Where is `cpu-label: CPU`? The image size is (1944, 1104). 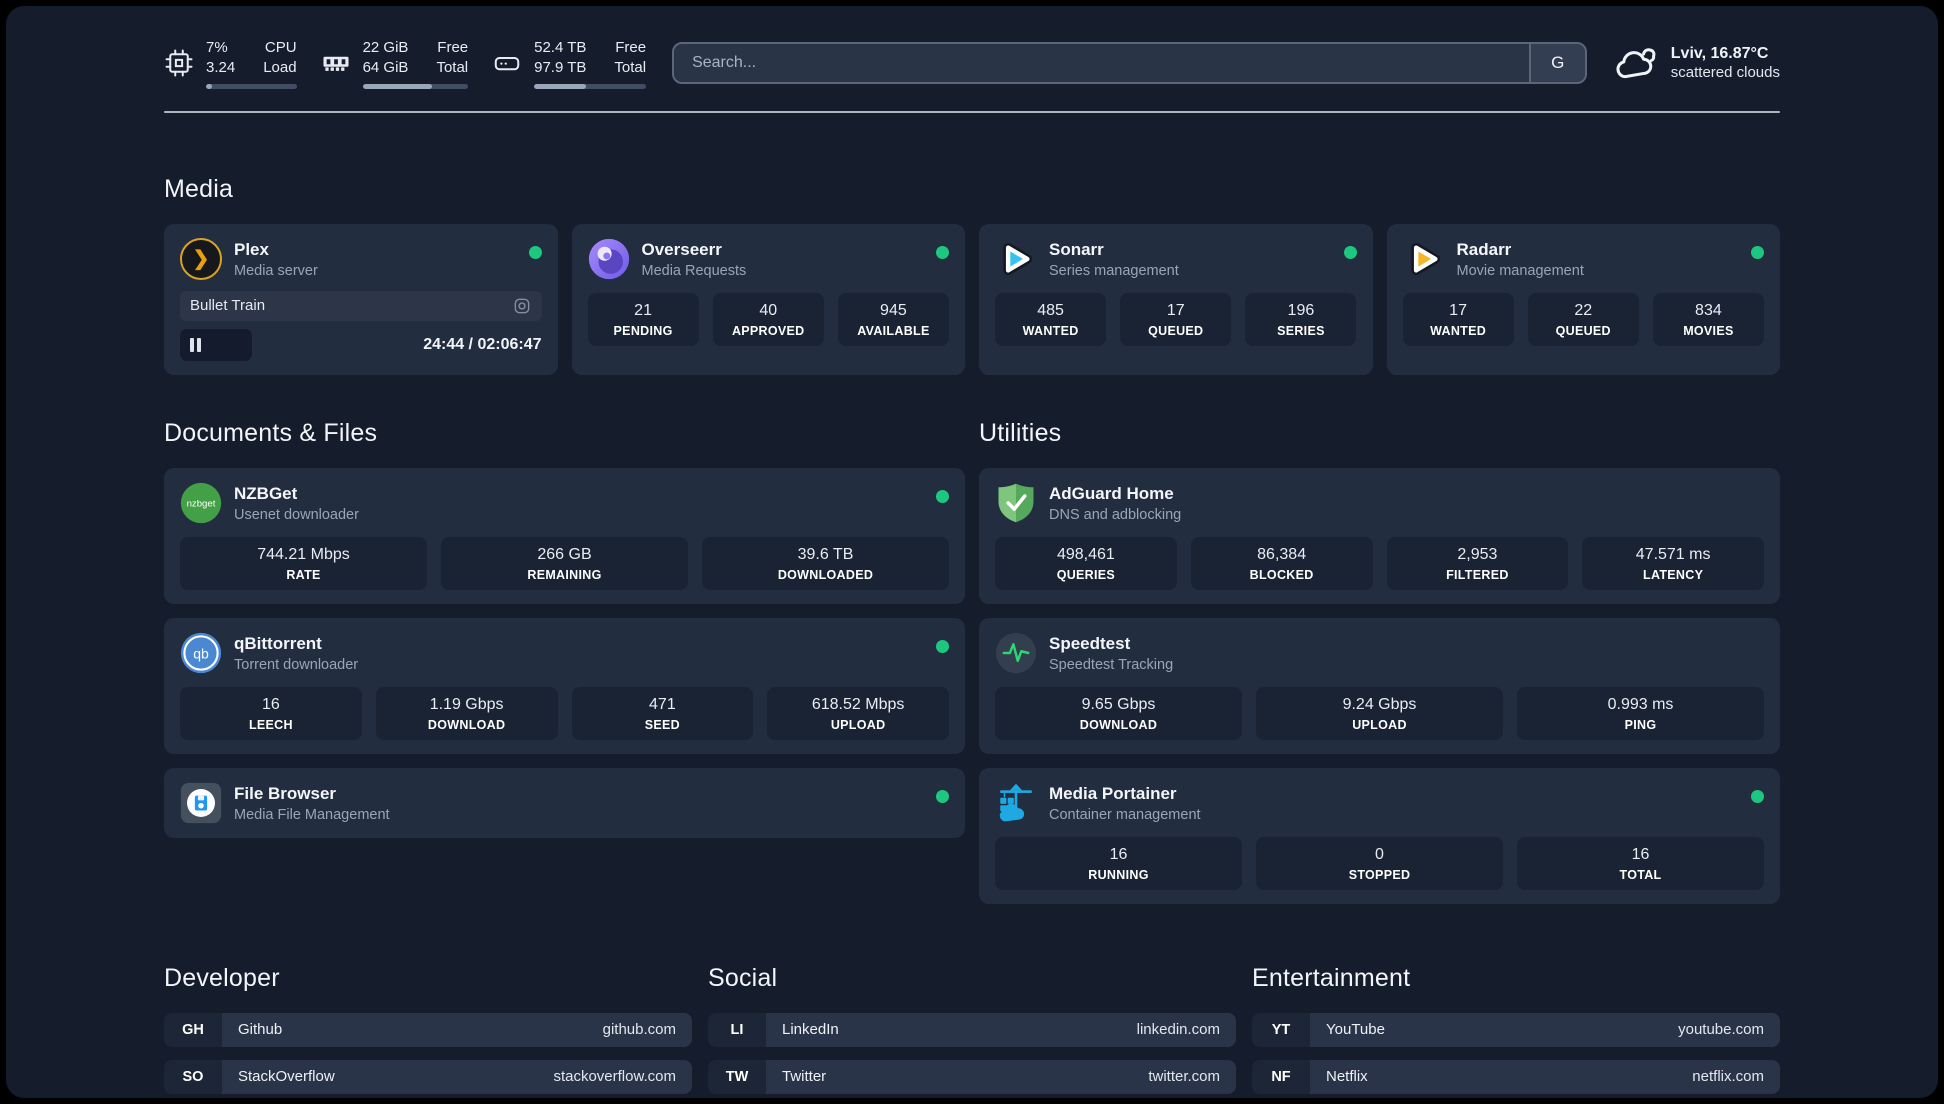 cpu-label: CPU is located at coordinates (280, 47).